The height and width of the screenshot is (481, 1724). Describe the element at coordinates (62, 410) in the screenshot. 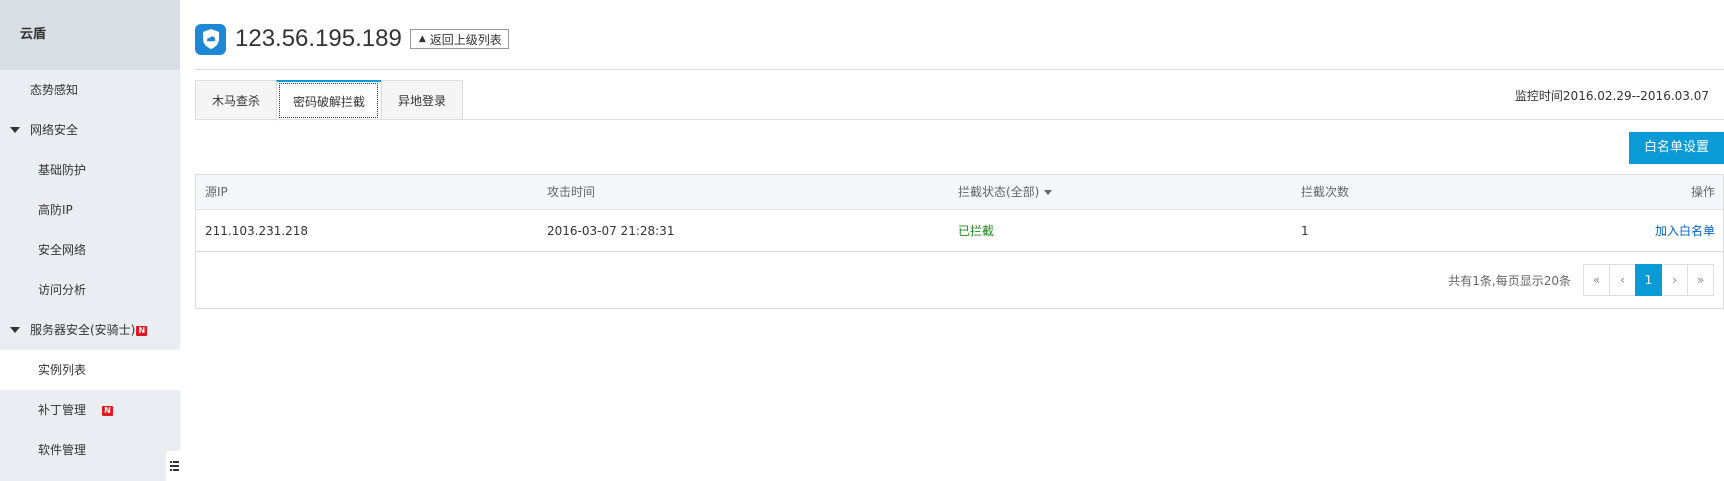

I see `sidebar-item-label: 补丁管理` at that location.